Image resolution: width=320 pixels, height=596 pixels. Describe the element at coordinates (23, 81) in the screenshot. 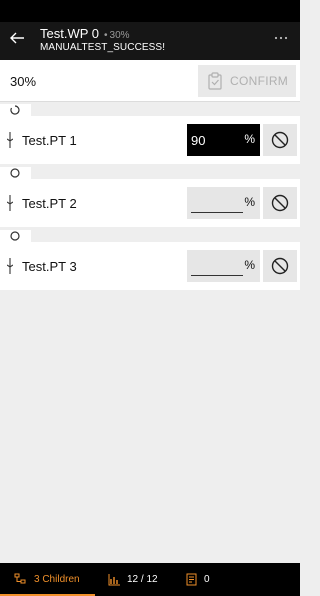

I see `progress-value: 30%` at that location.